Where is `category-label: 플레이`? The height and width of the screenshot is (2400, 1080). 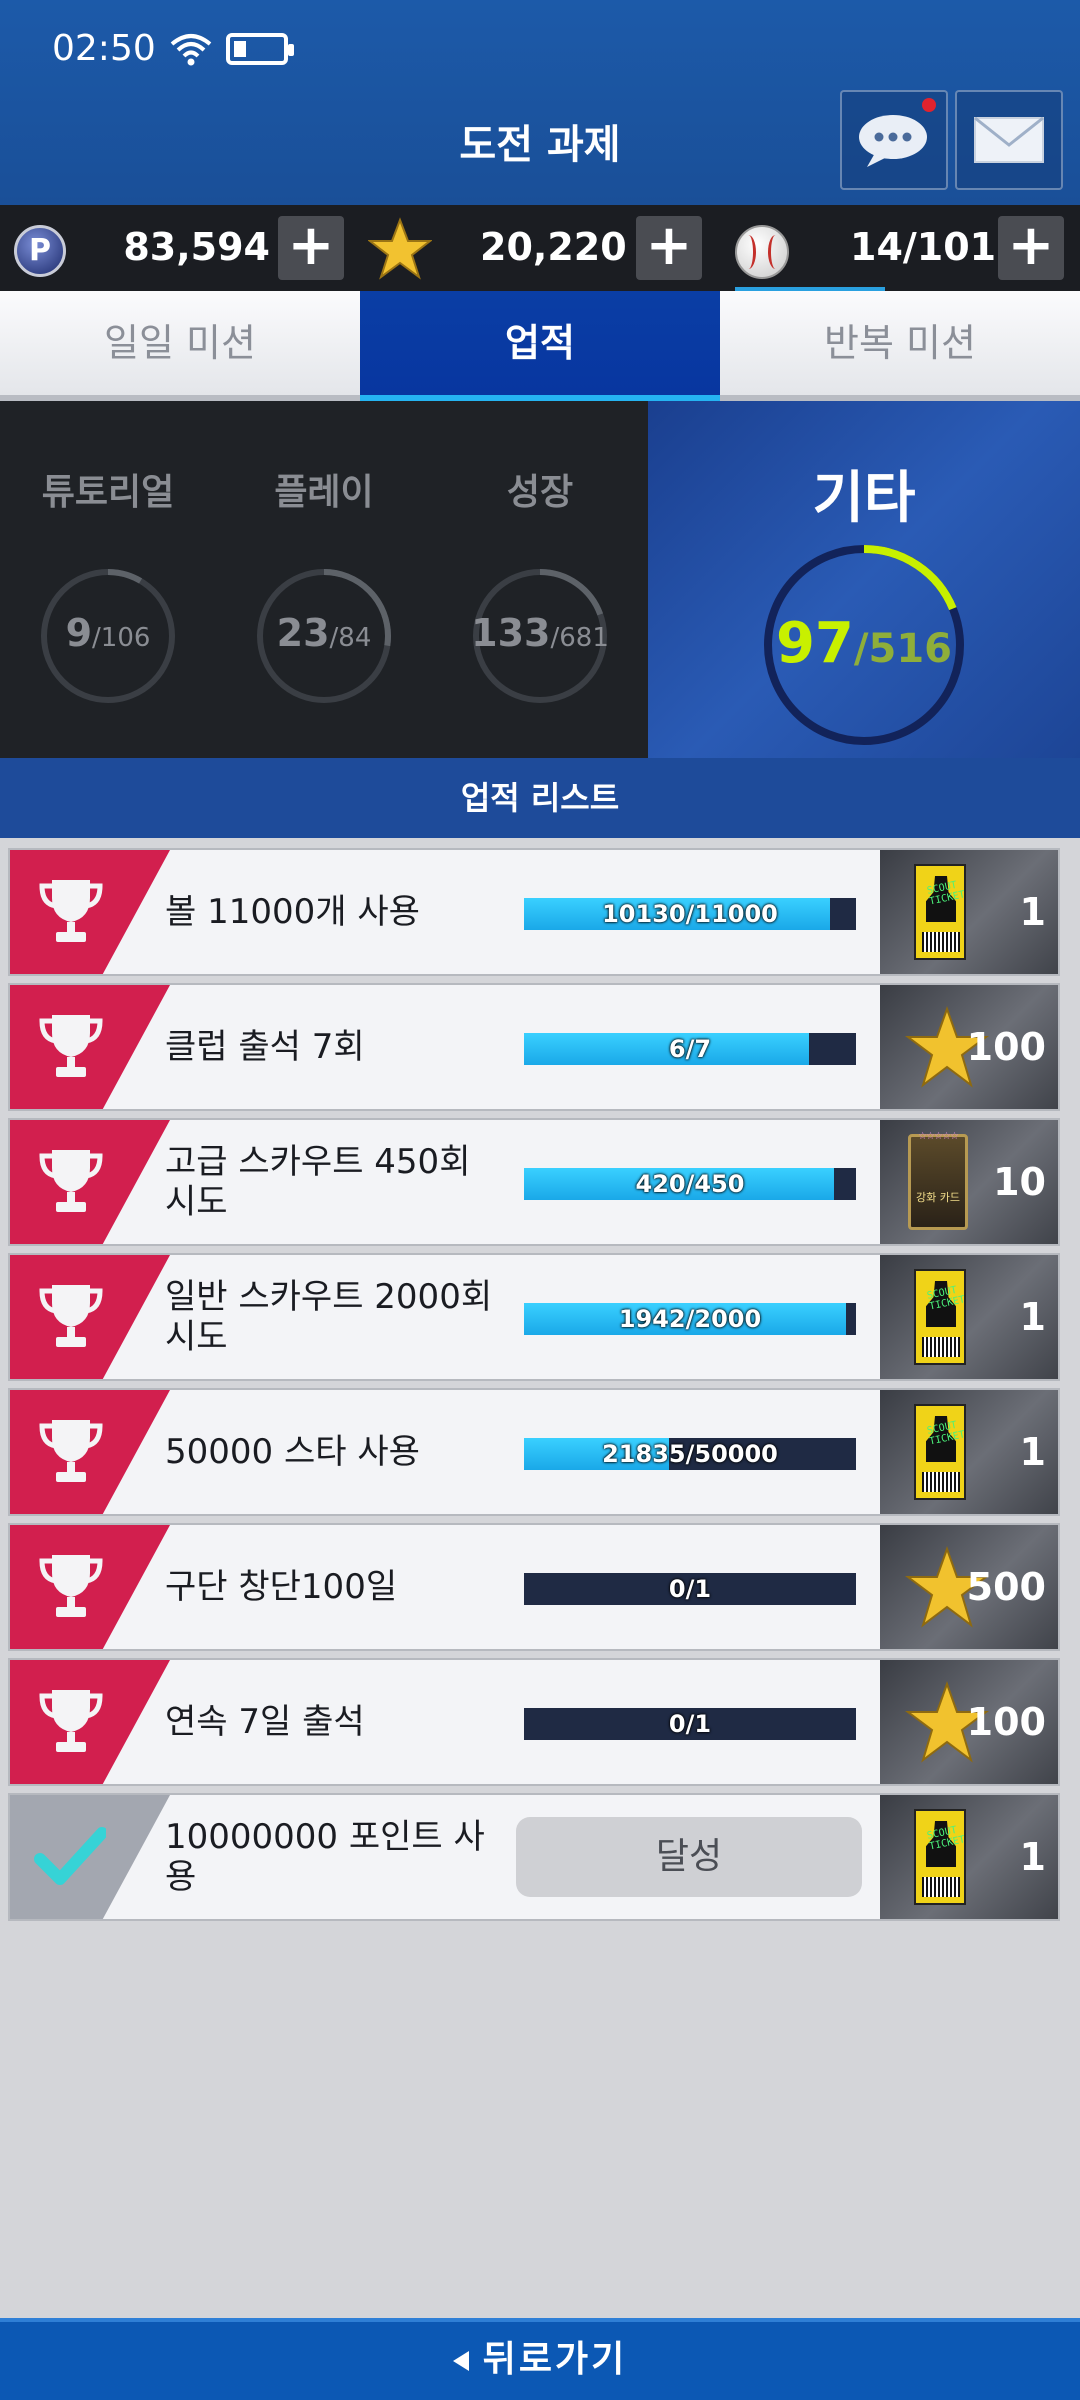
category-label: 플레이 is located at coordinates (324, 492).